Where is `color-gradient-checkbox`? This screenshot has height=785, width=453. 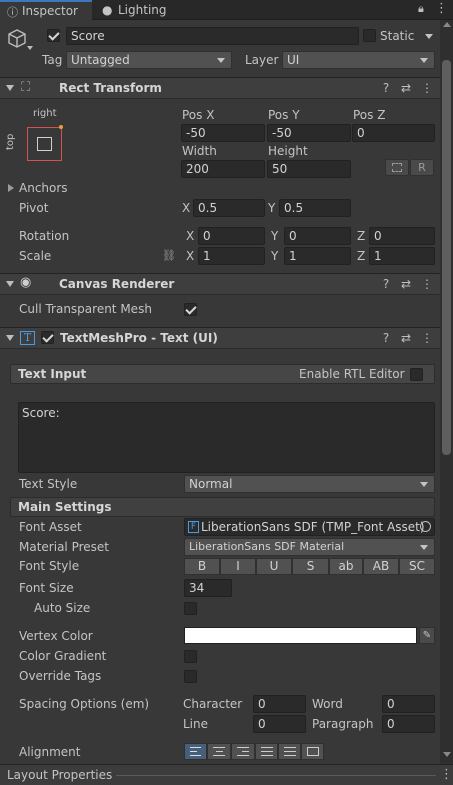
color-gradient-checkbox is located at coordinates (190, 656).